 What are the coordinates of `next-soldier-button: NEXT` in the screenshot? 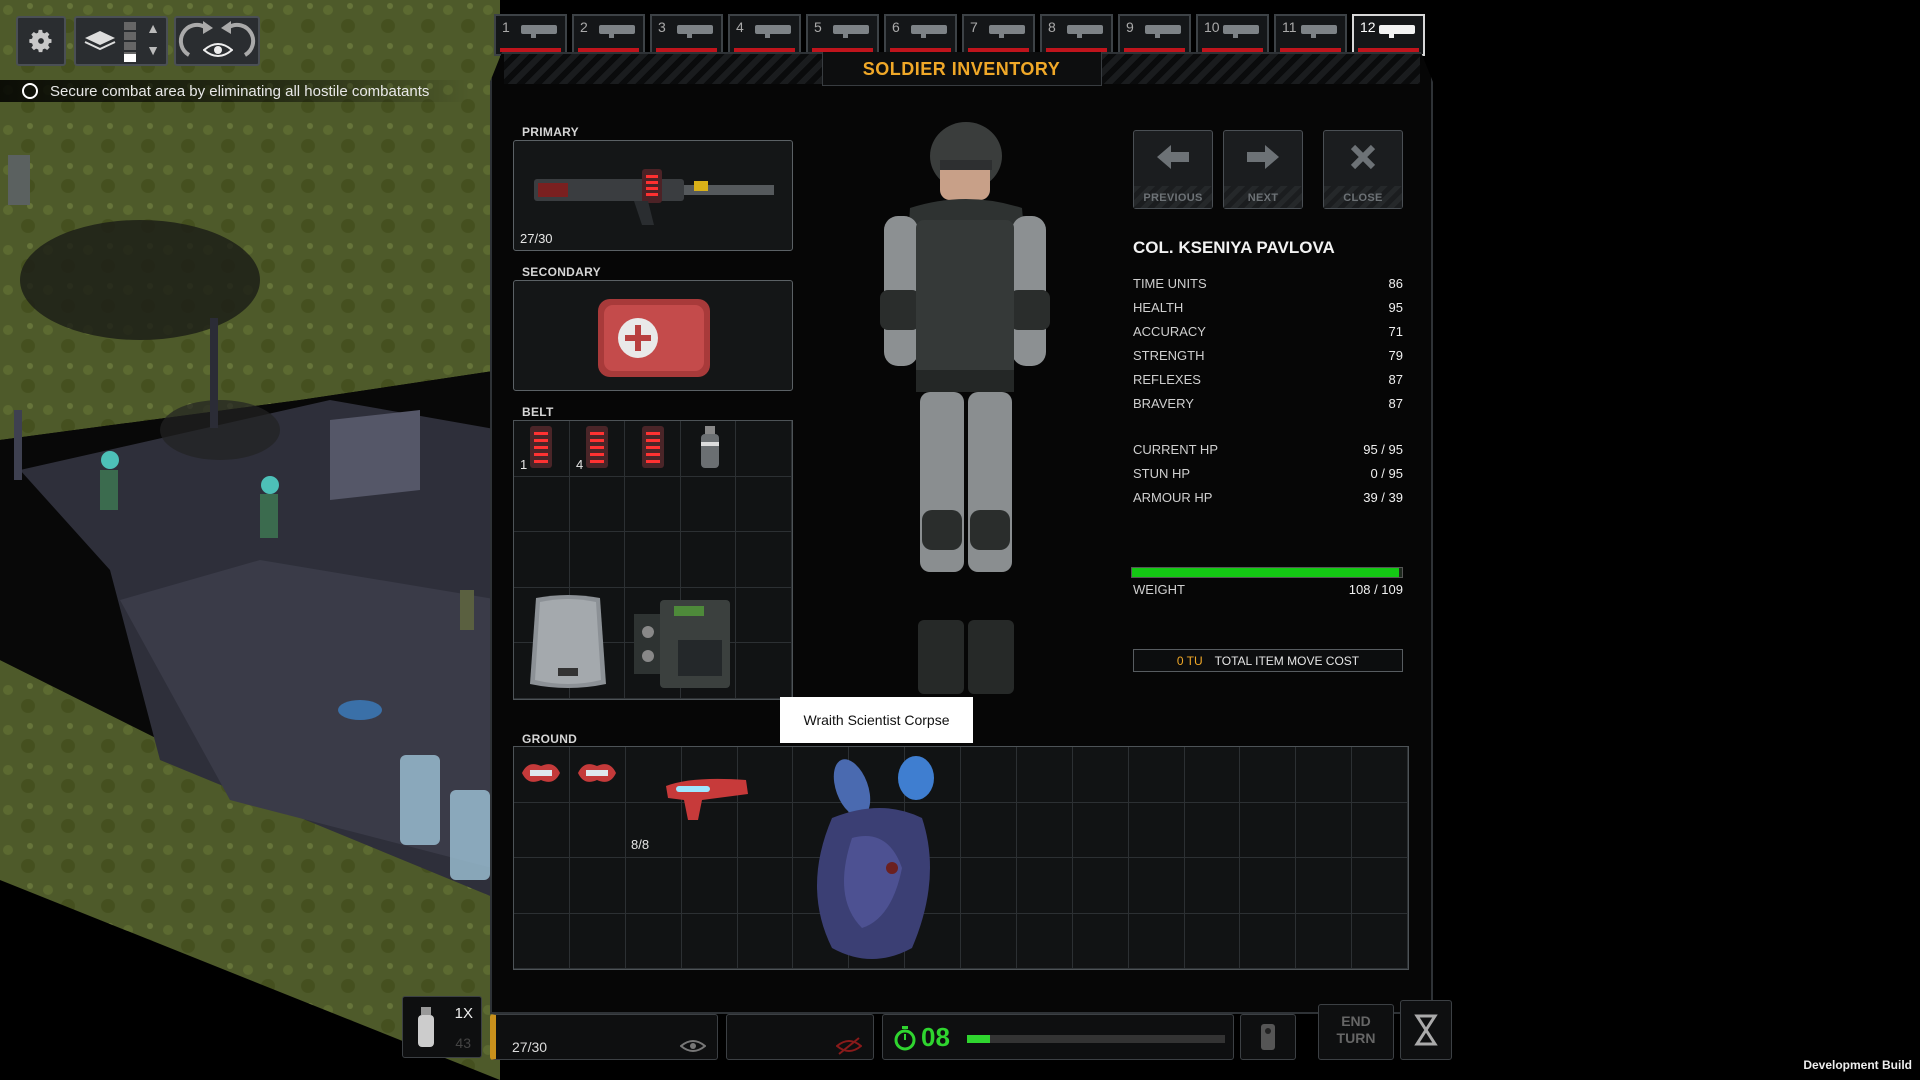 It's located at (1263, 169).